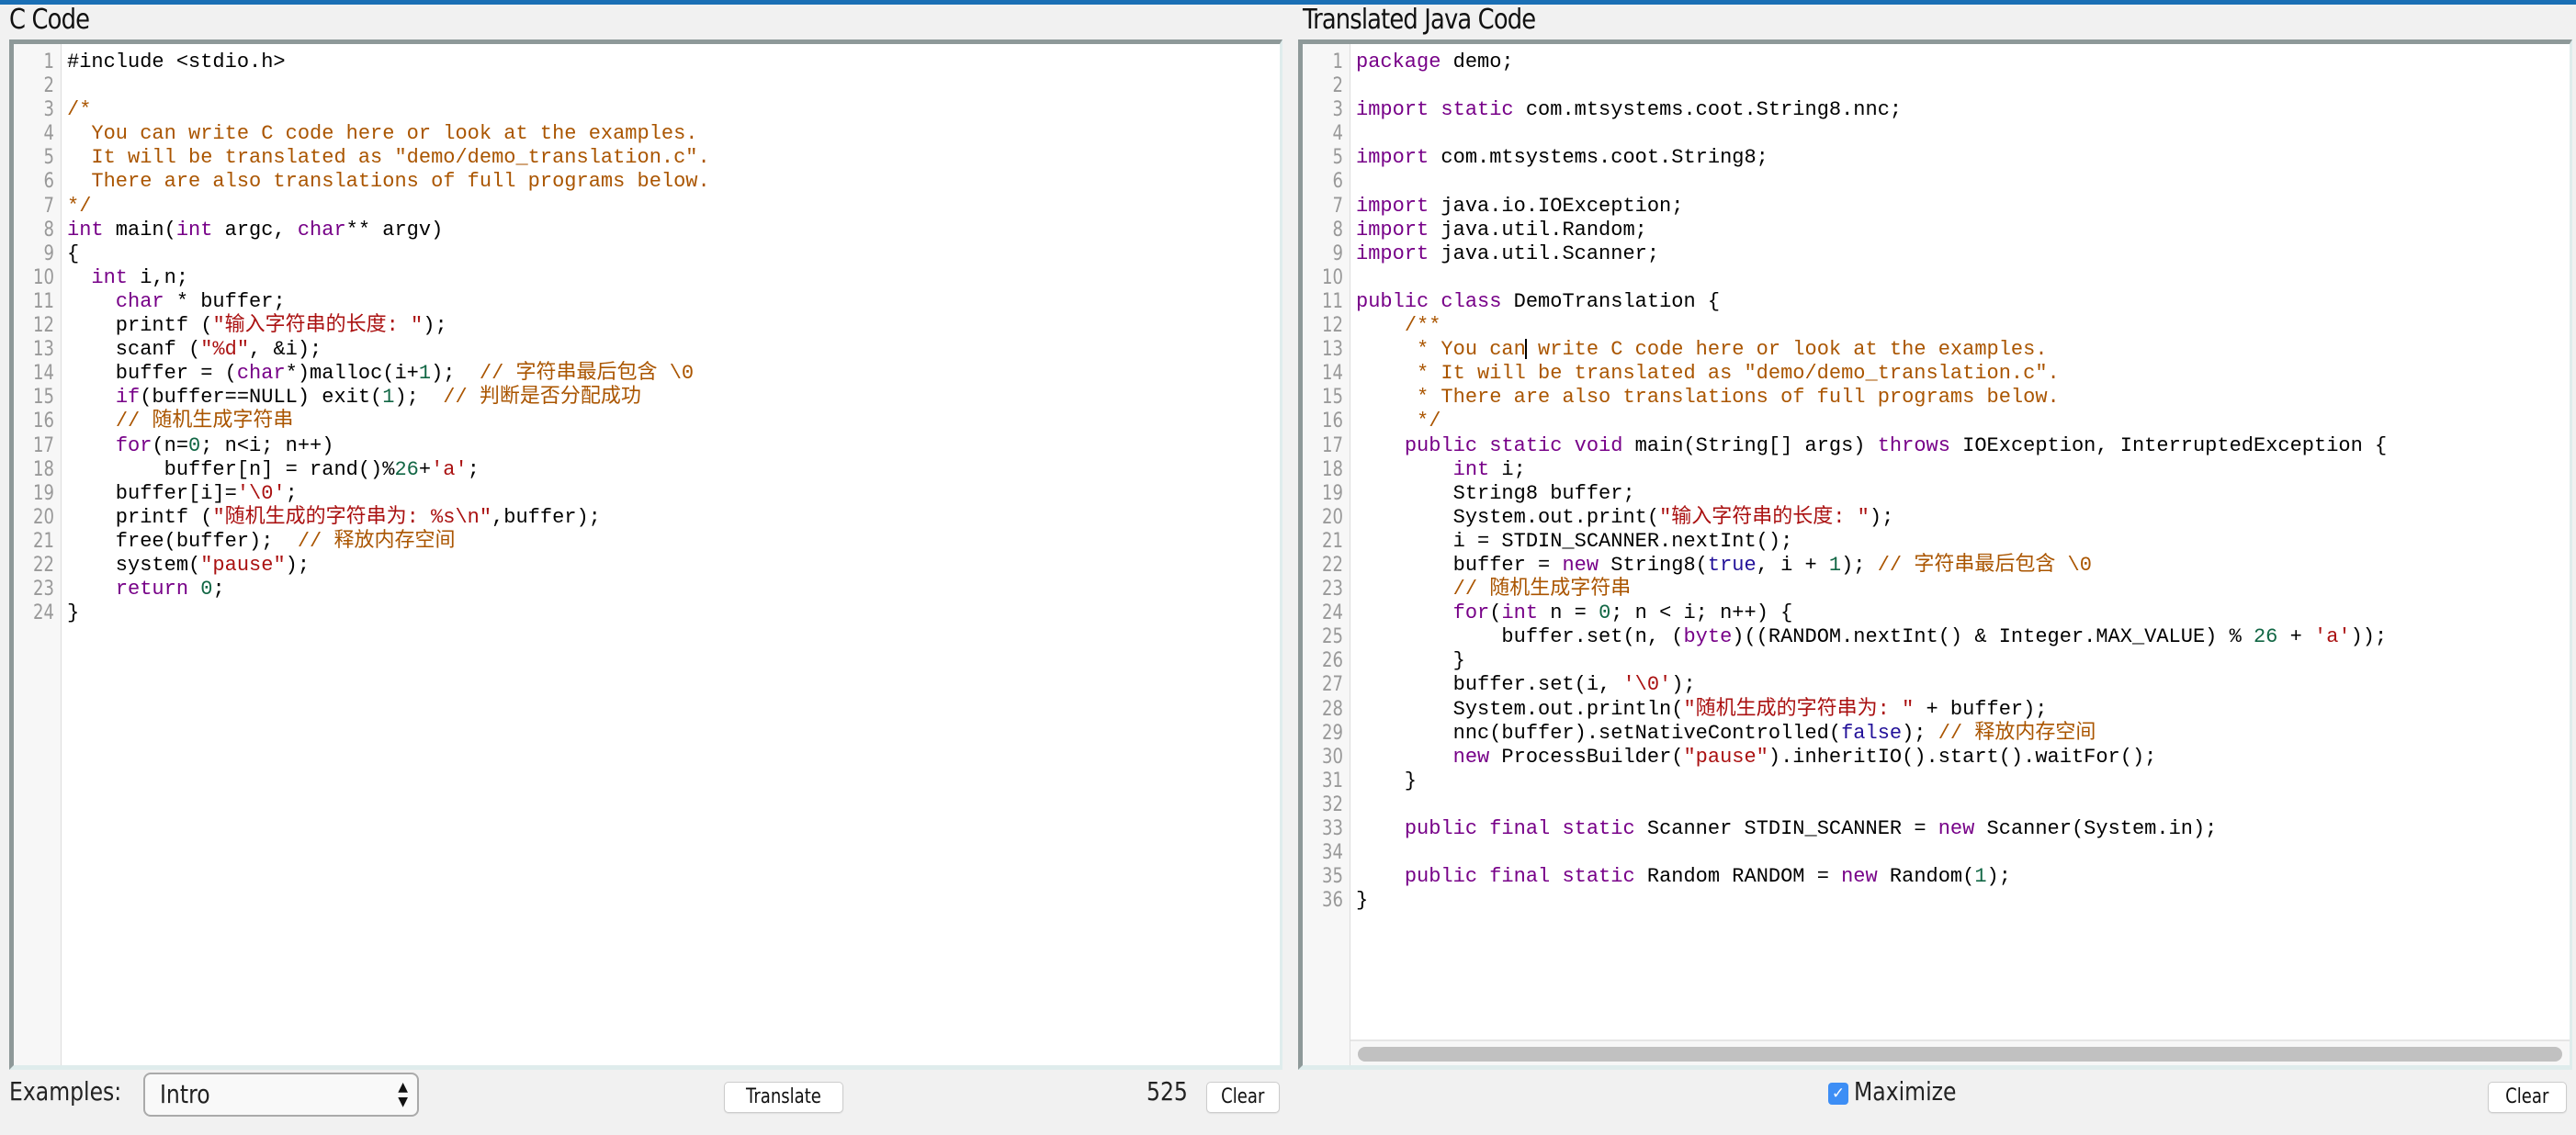 This screenshot has width=2576, height=1135. What do you see at coordinates (281, 1095) in the screenshot?
I see `examples-select: Intro ▲ ▼` at bounding box center [281, 1095].